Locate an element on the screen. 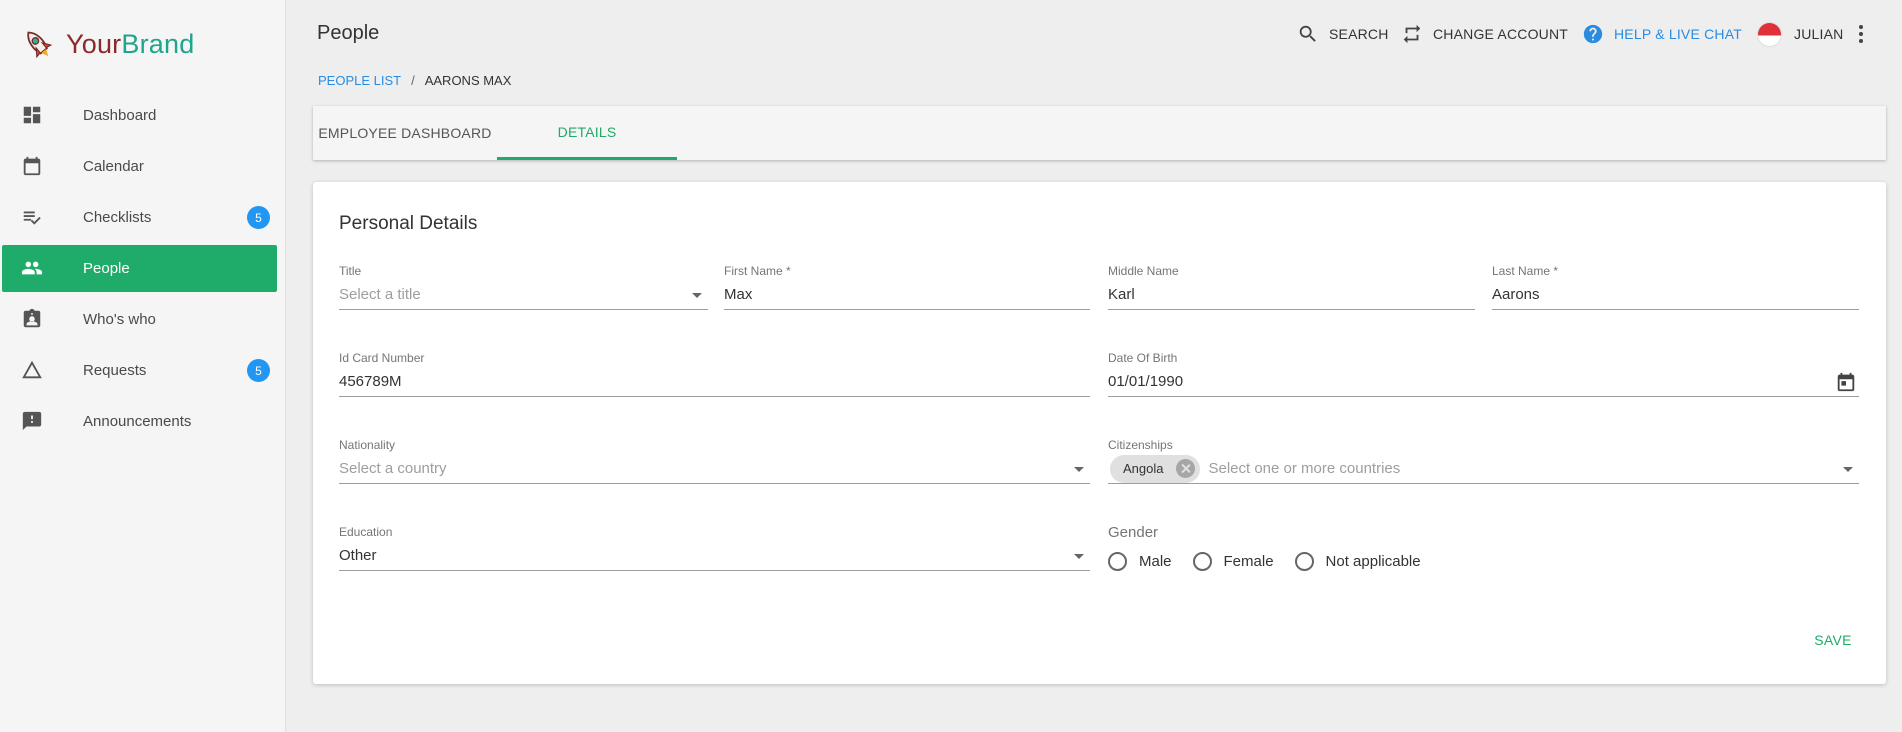 Image resolution: width=1902 pixels, height=732 pixels. last-name-field: Last Name * Aarons is located at coordinates (1675, 289).